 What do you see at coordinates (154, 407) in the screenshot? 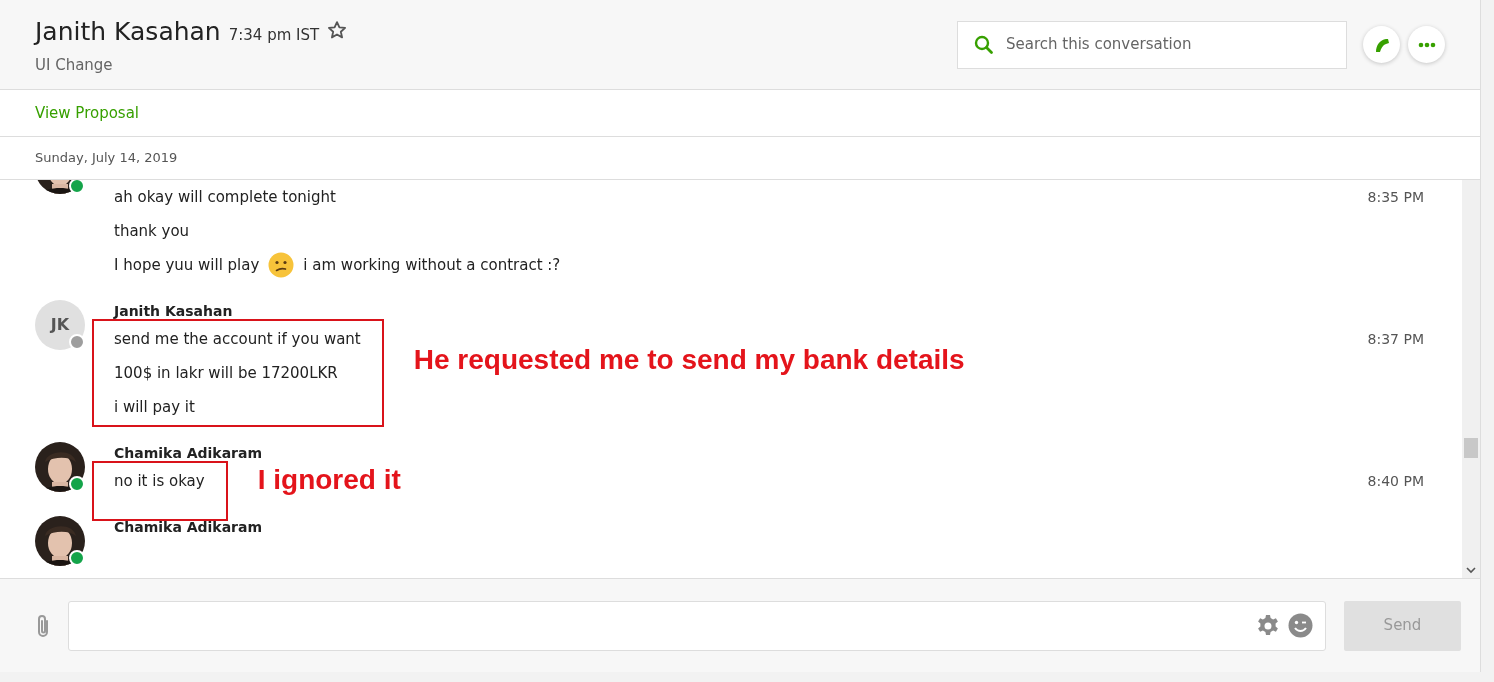
I see `message-text: i will pay it` at bounding box center [154, 407].